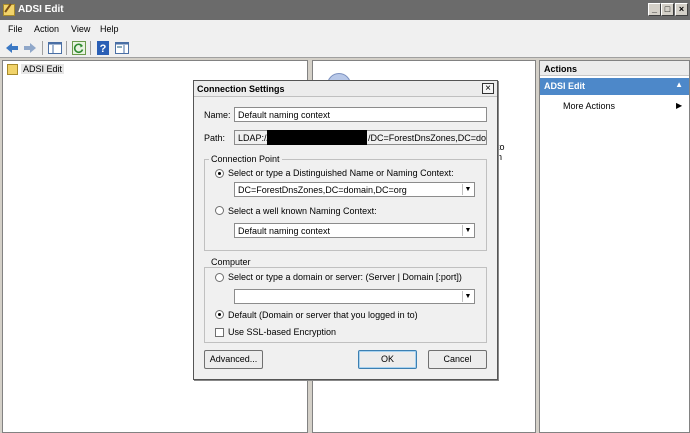  Describe the element at coordinates (501, 147) in the screenshot. I see `details-text-fragment: to` at that location.